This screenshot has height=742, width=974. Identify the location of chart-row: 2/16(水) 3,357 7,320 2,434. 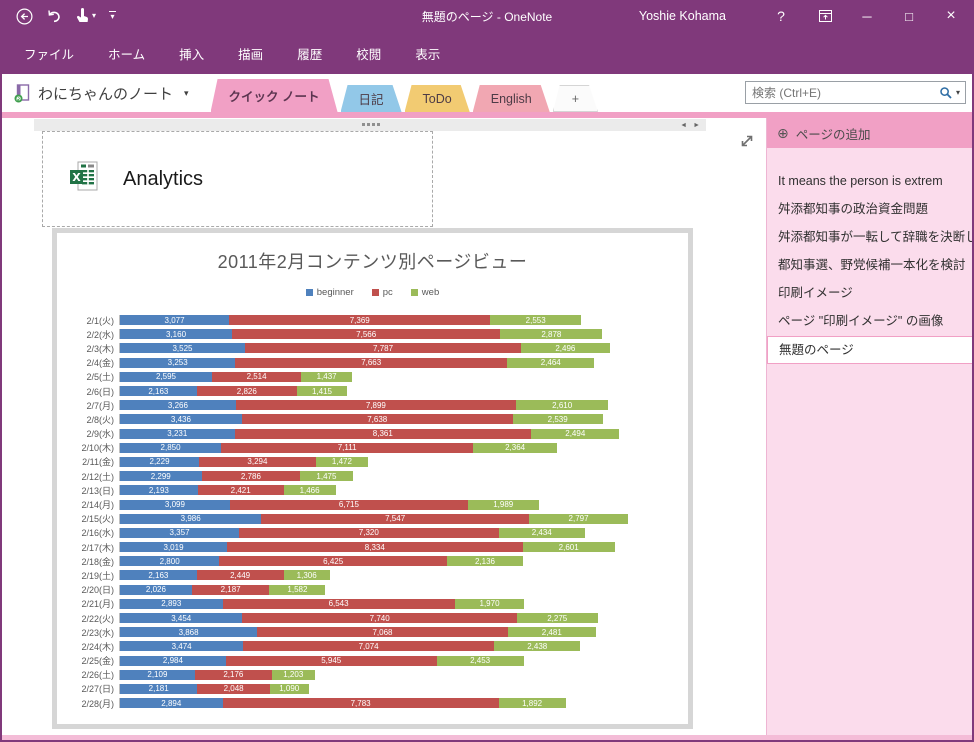
(377, 533).